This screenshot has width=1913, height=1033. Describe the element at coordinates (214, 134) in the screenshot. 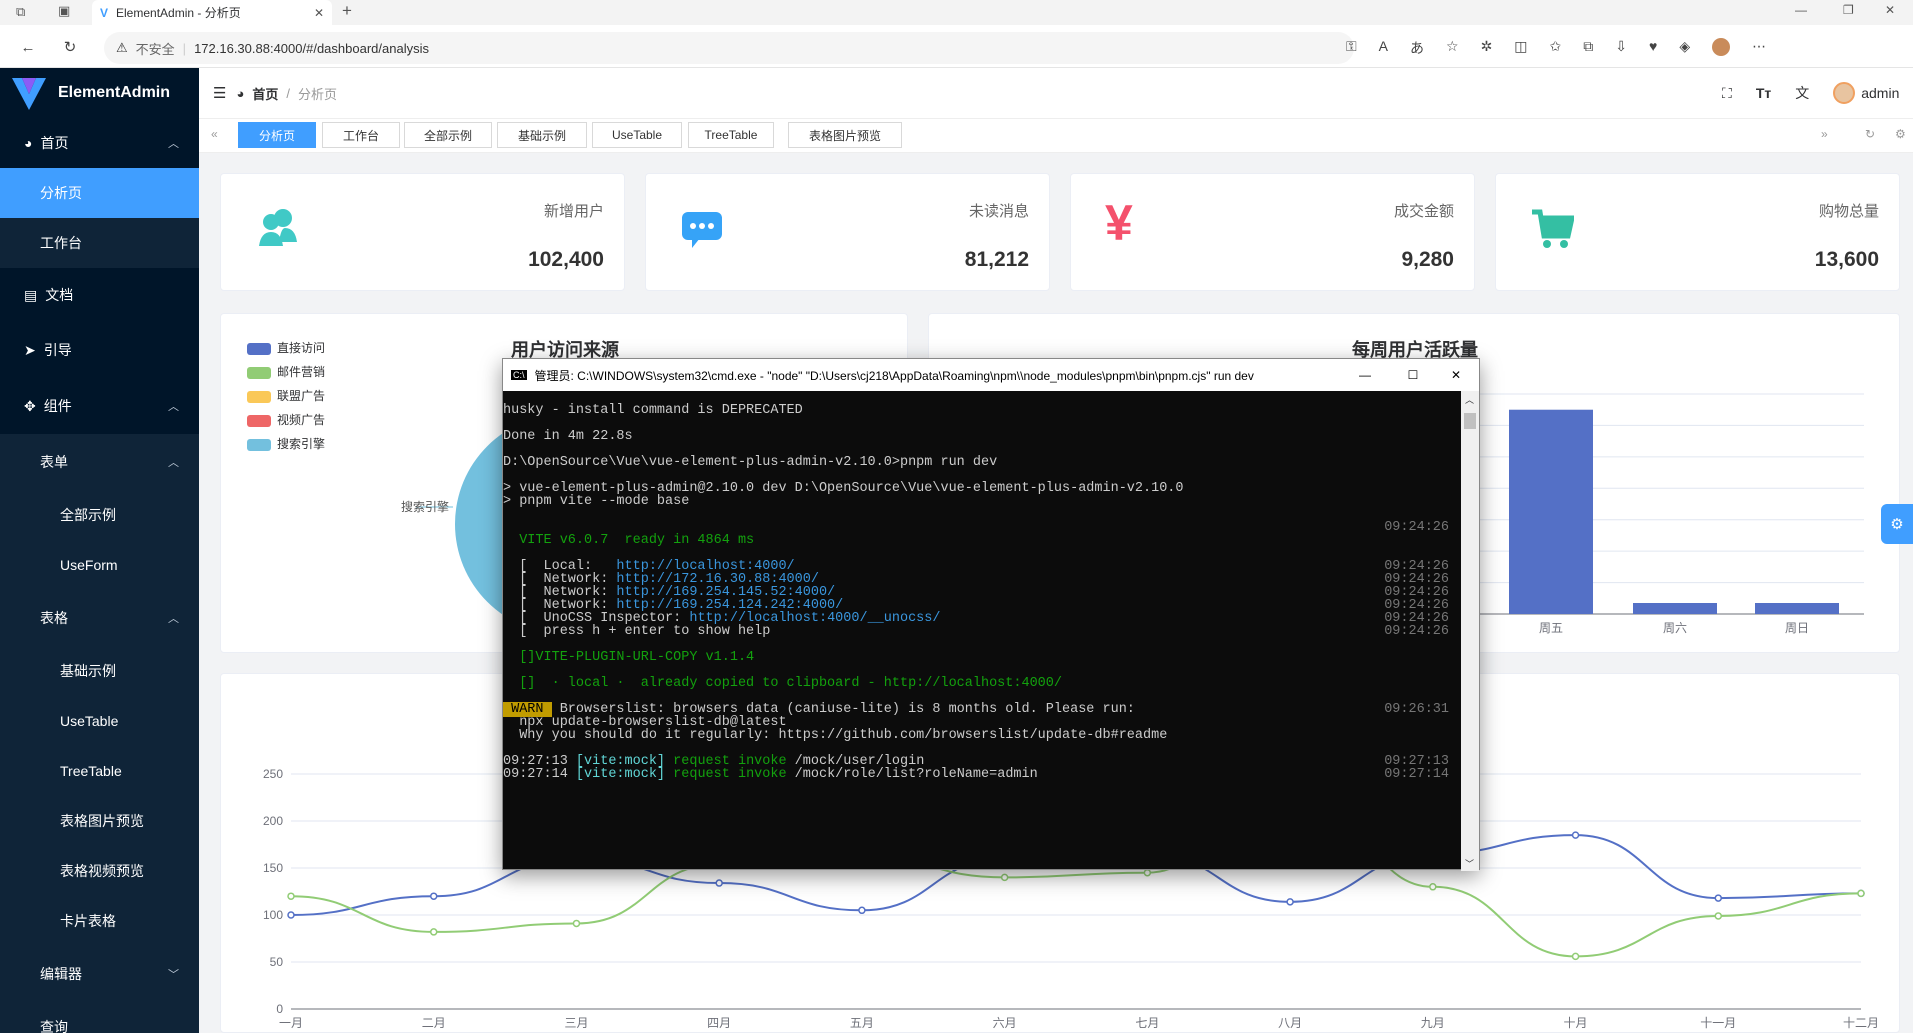

I see `tags-scroll-left-icon: «` at that location.